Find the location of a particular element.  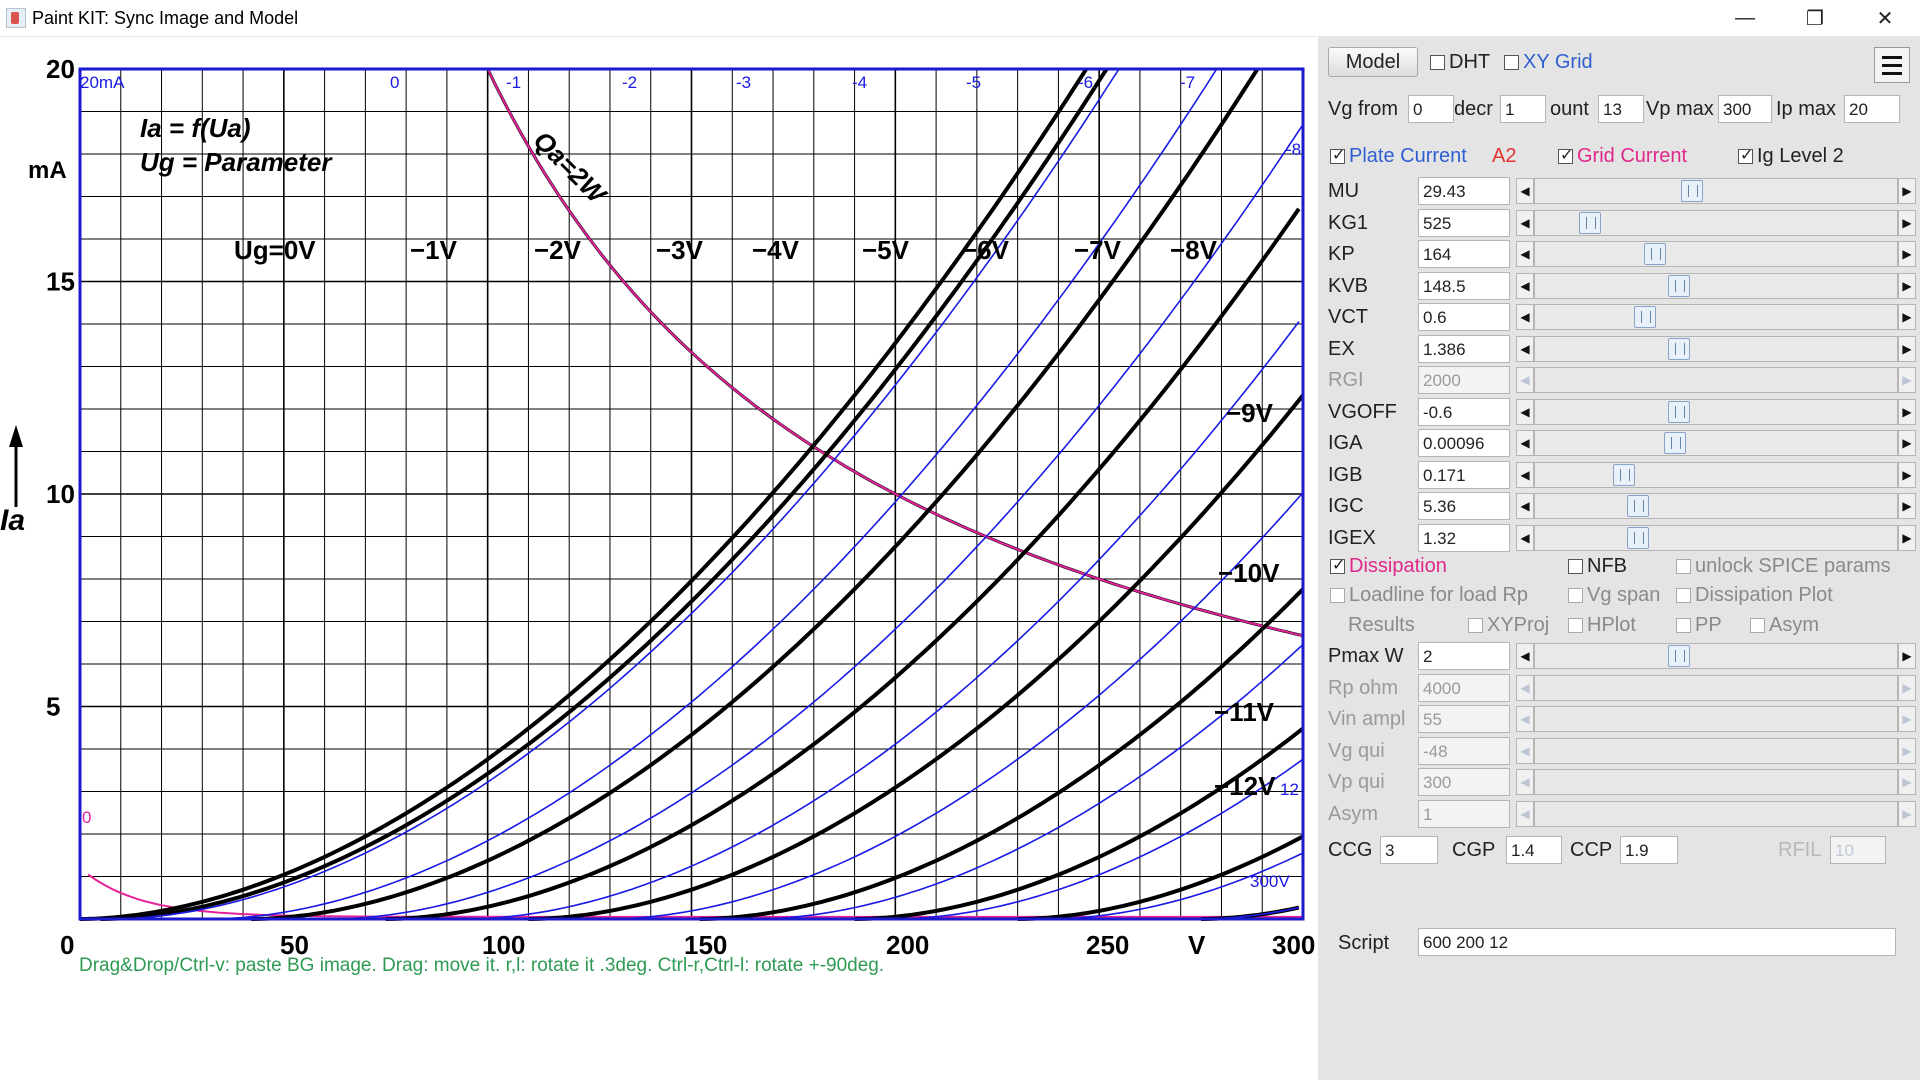

rgi-slider is located at coordinates (1716, 380).